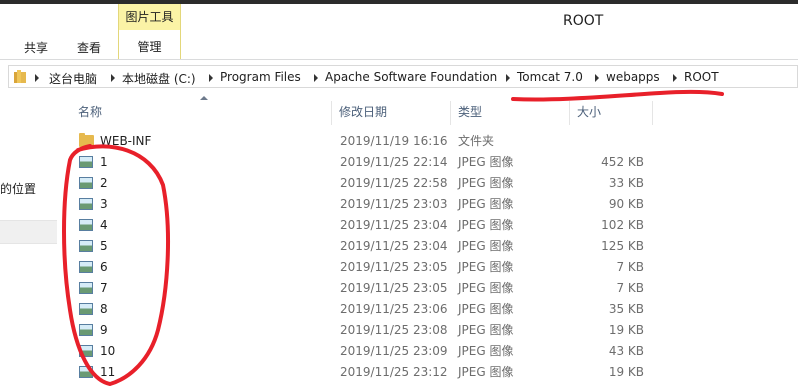 This screenshot has width=798, height=386. I want to click on breadcrumb-webapps: webapps, so click(633, 77).